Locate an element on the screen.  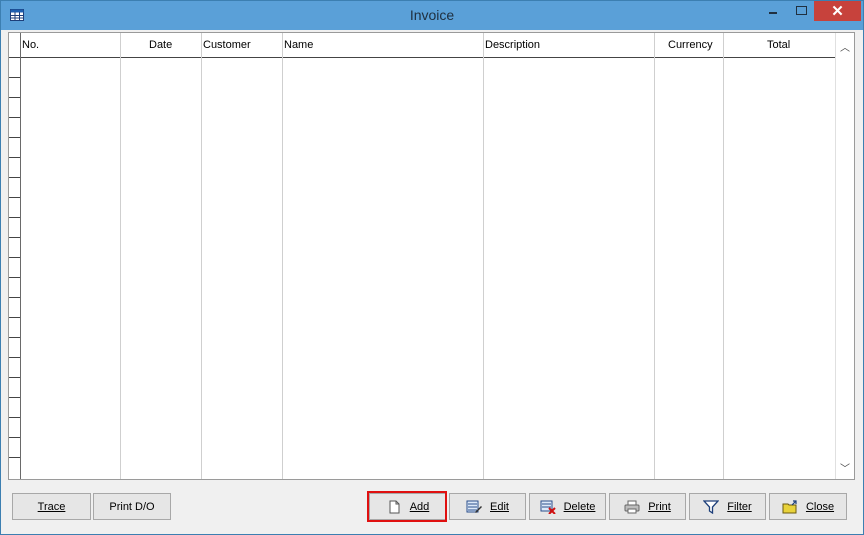
minimize-button is located at coordinates (773, 11).